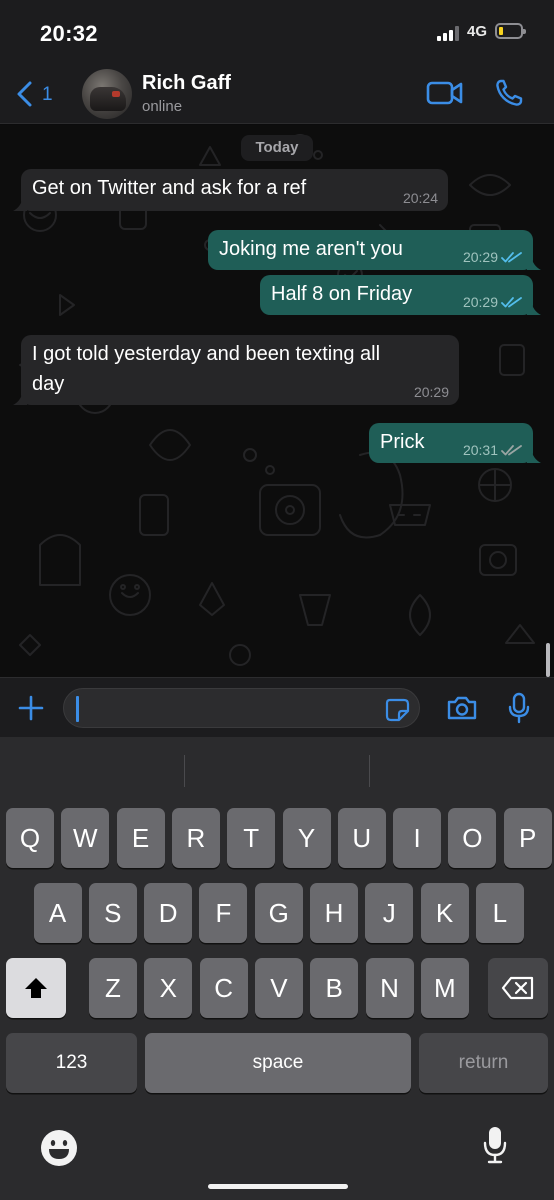  Describe the element at coordinates (277, 148) in the screenshot. I see `day-separator: Today` at that location.